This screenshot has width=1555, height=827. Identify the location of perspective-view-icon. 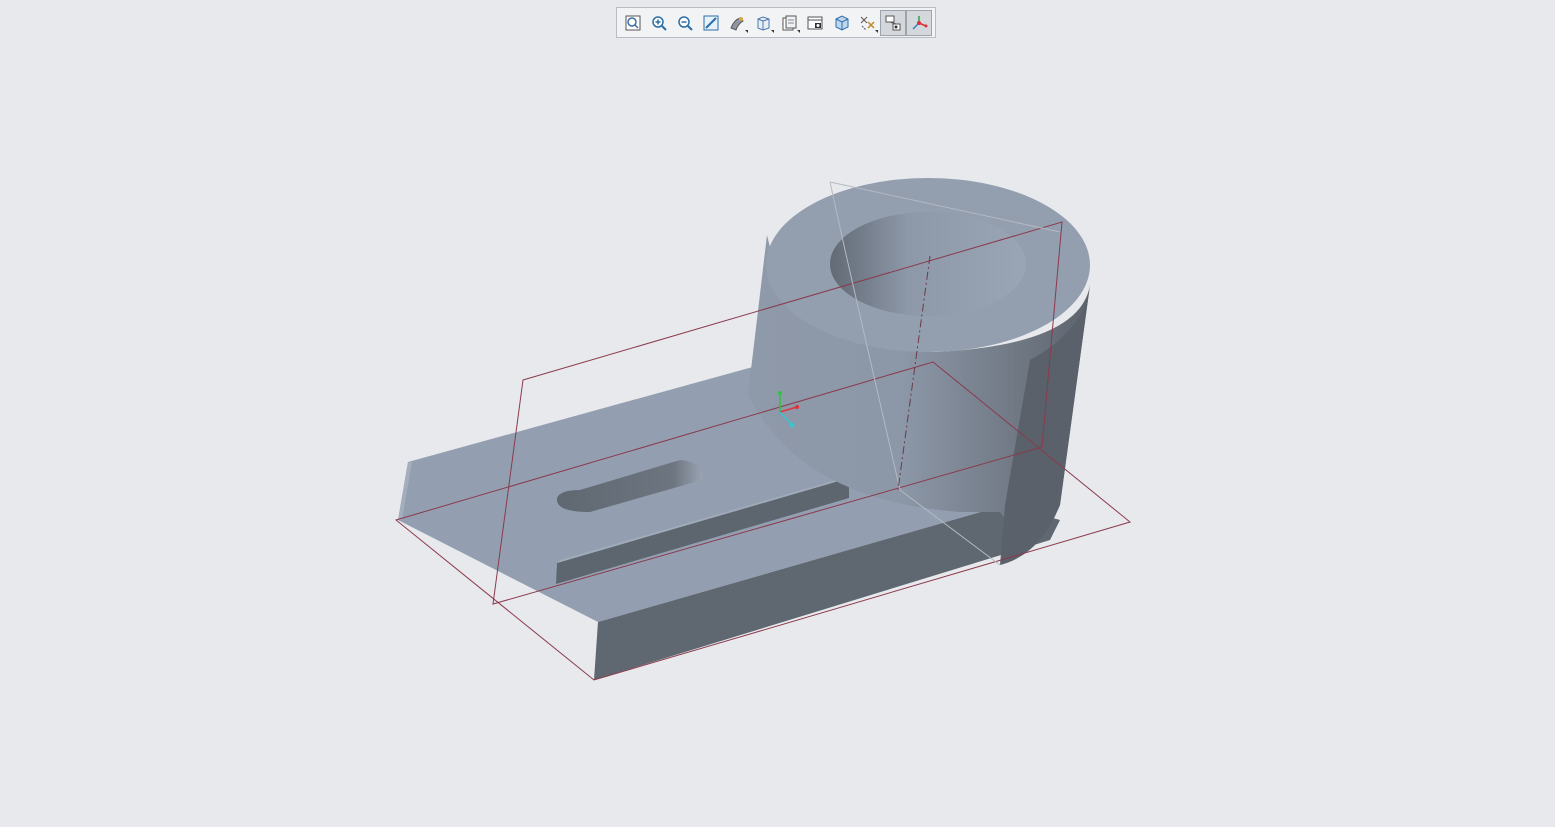
(841, 23).